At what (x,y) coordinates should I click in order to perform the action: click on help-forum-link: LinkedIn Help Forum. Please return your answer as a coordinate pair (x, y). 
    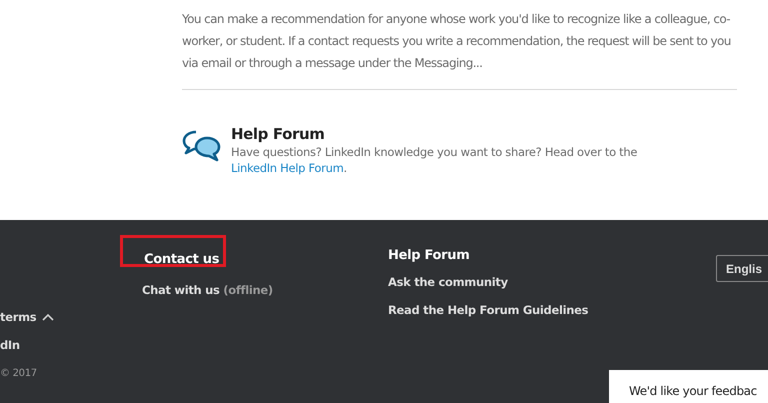
    Looking at the image, I should click on (287, 168).